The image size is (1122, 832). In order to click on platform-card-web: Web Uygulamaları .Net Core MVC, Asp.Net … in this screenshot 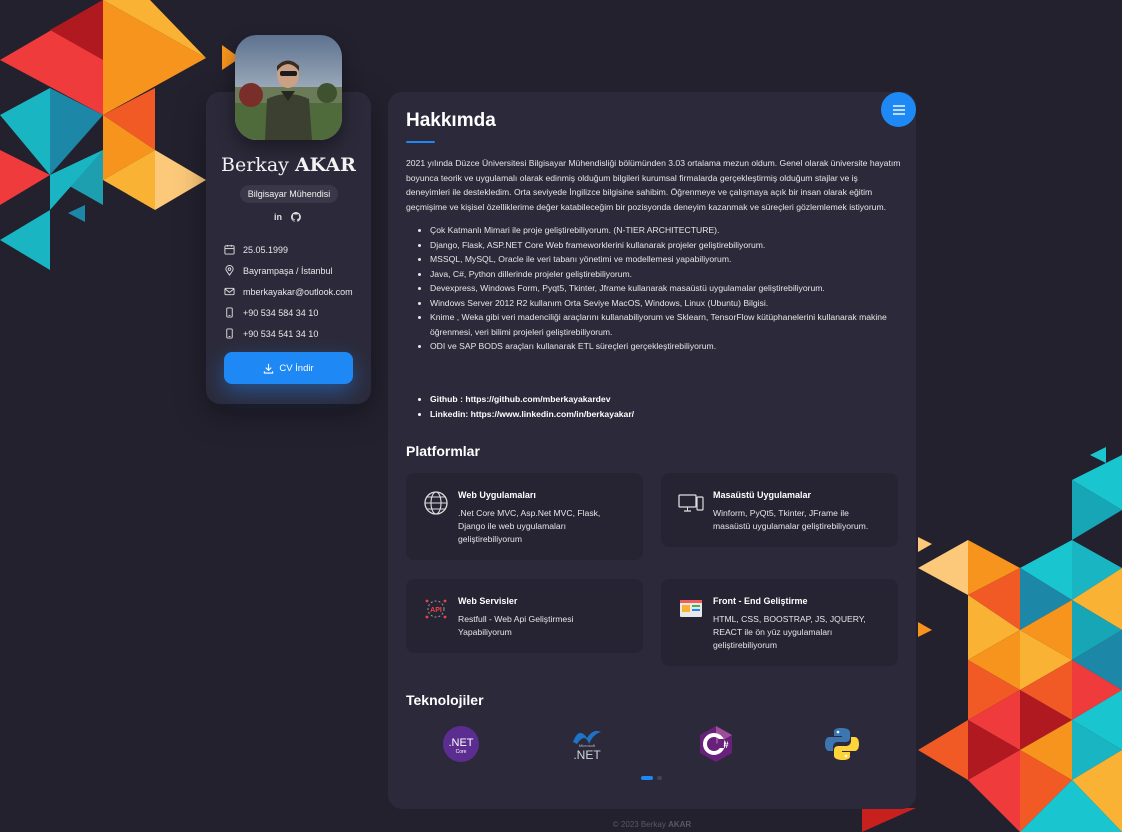, I will do `click(524, 516)`.